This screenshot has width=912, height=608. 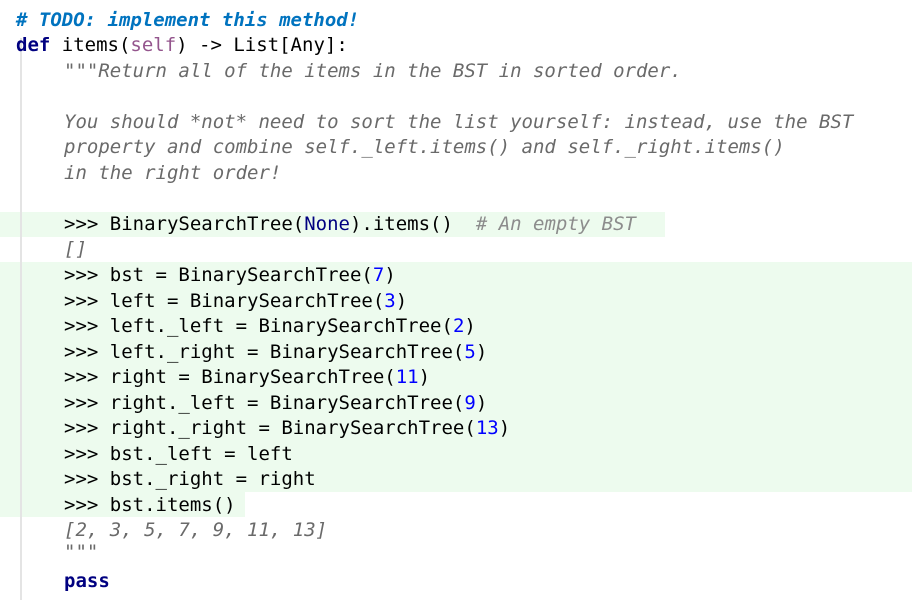 I want to click on docstring-close: """, so click(x=81, y=552).